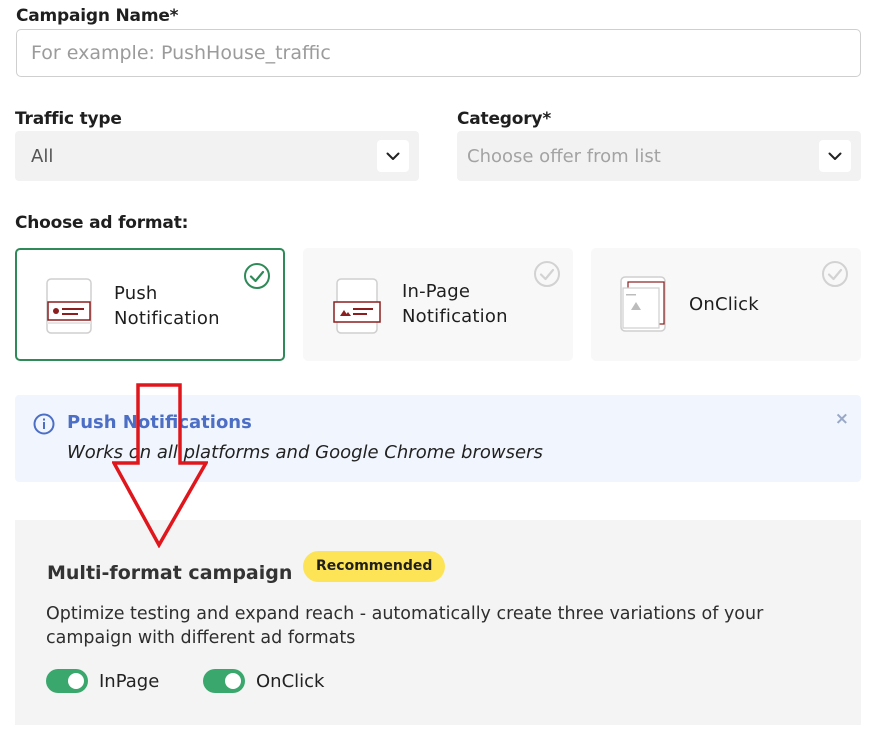 This screenshot has height=740, width=872. I want to click on category-label: Category*, so click(504, 119).